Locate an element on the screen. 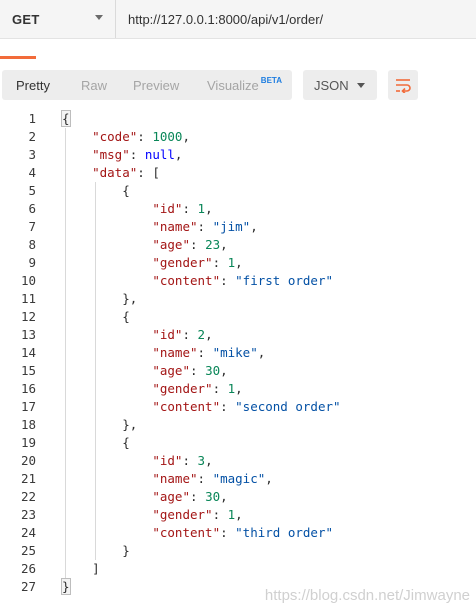  code-text: "content": "first order" is located at coordinates (242, 280).